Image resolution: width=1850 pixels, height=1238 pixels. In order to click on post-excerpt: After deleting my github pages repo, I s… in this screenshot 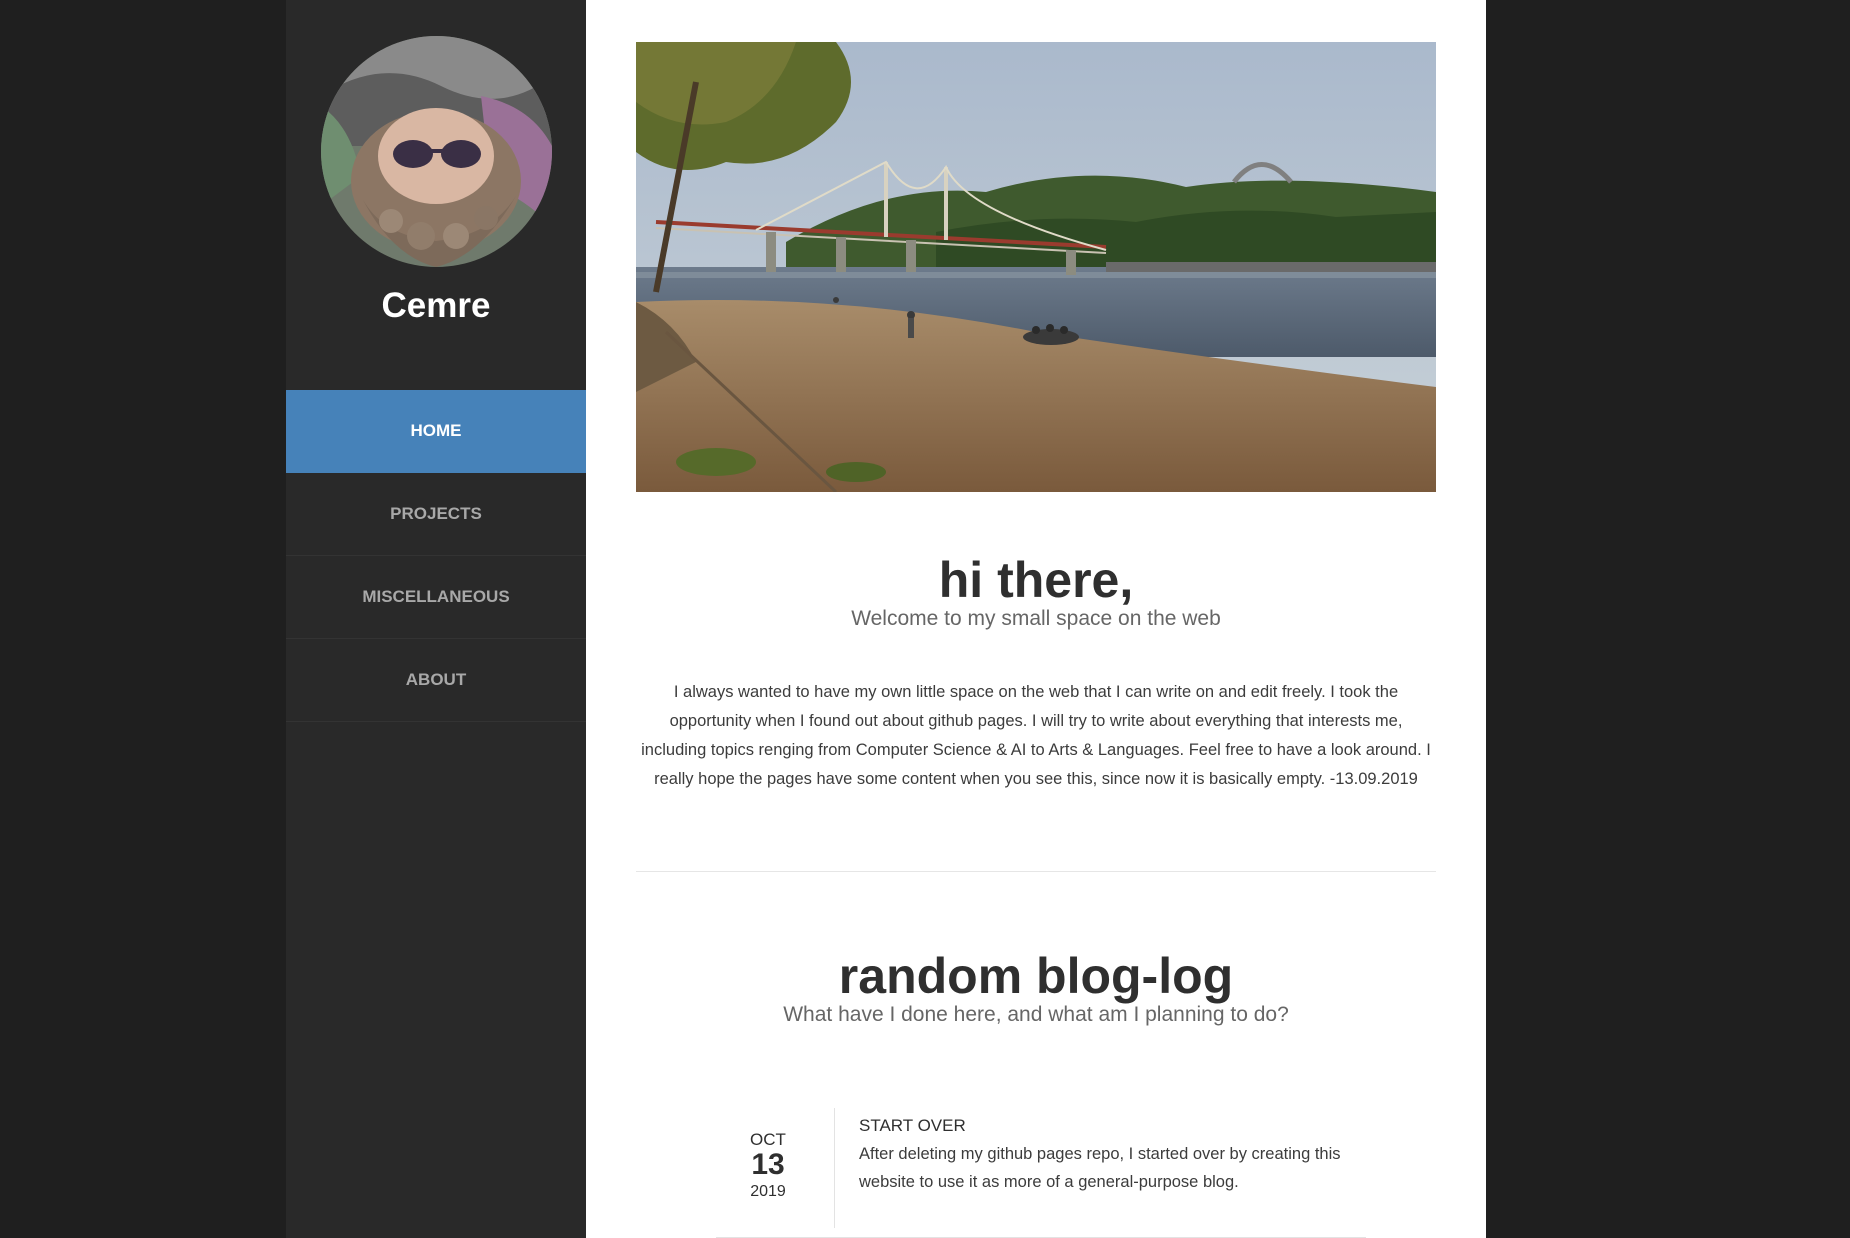, I will do `click(1100, 1168)`.